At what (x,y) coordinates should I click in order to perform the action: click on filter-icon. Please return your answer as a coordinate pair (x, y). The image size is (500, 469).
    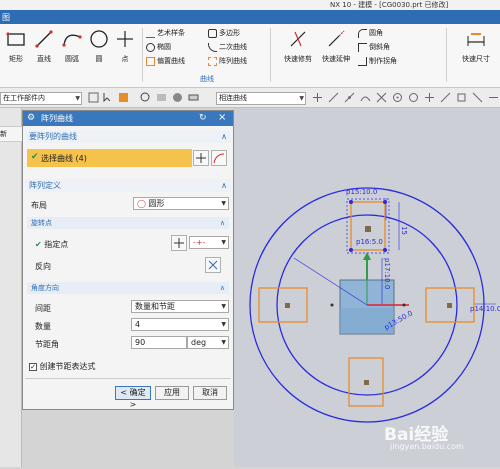
    Looking at the image, I should click on (123, 97).